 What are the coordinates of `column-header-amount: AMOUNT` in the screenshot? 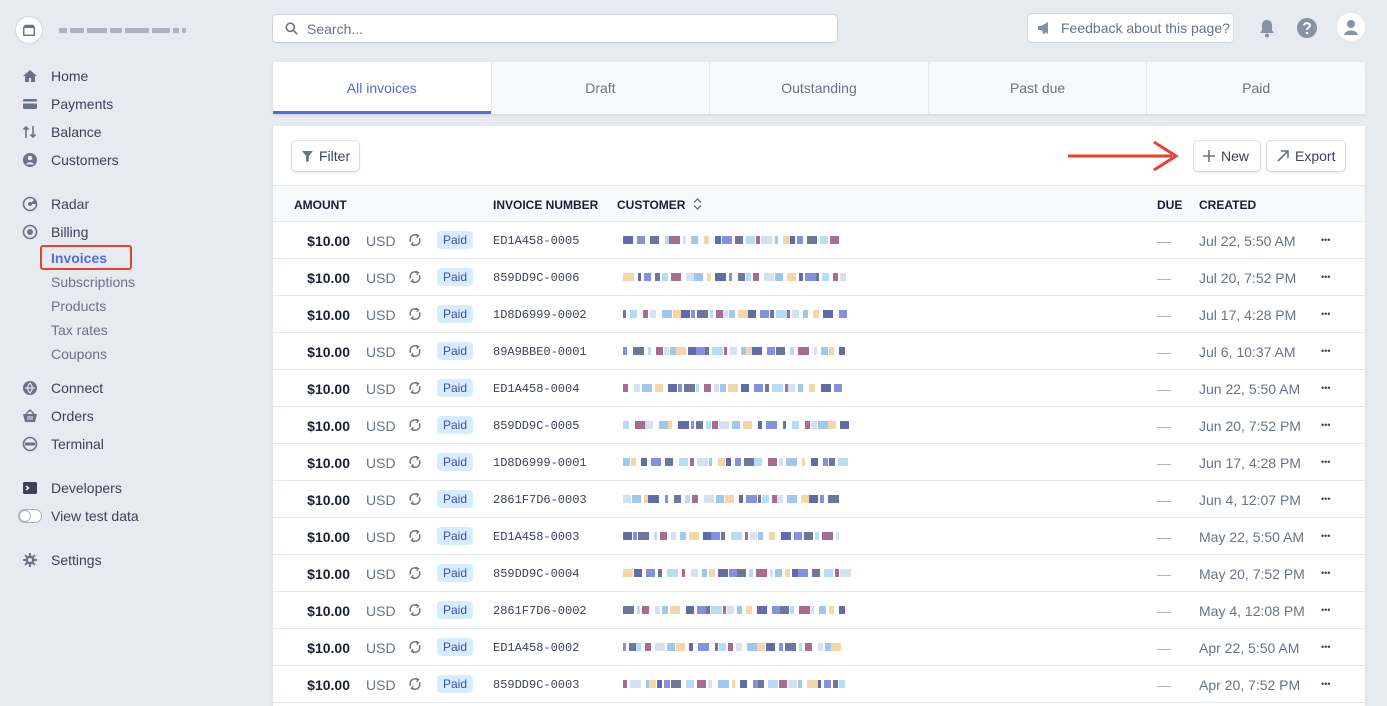 It's located at (320, 205).